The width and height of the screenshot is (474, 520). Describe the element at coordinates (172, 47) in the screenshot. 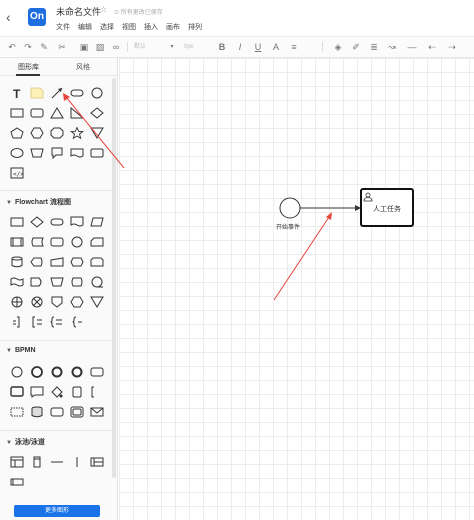

I see `chevron-down-icon: ▾` at that location.